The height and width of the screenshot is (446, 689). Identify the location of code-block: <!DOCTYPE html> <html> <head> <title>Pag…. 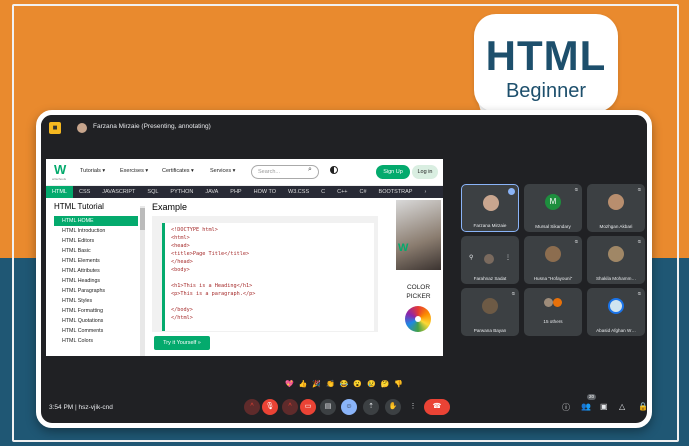
(268, 277).